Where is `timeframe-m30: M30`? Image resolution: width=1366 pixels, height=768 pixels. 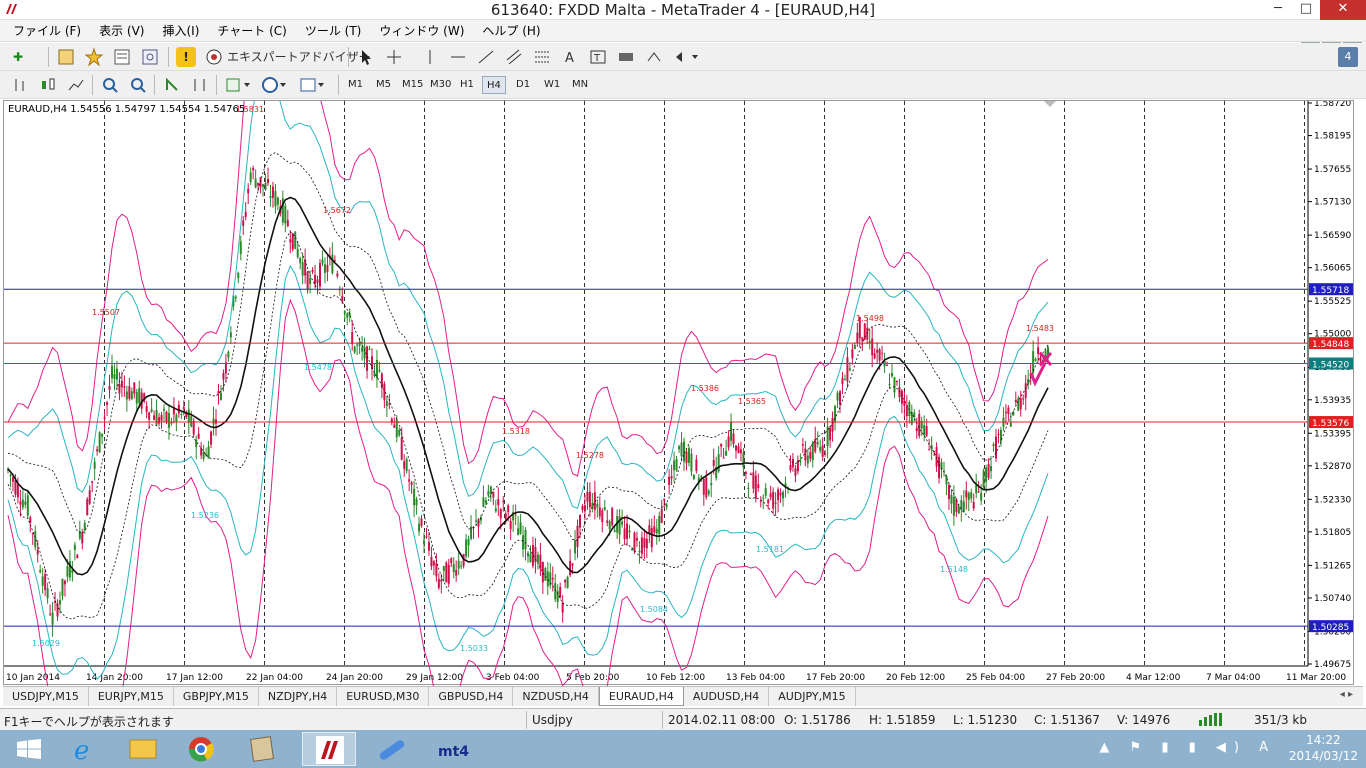 timeframe-m30: M30 is located at coordinates (440, 85).